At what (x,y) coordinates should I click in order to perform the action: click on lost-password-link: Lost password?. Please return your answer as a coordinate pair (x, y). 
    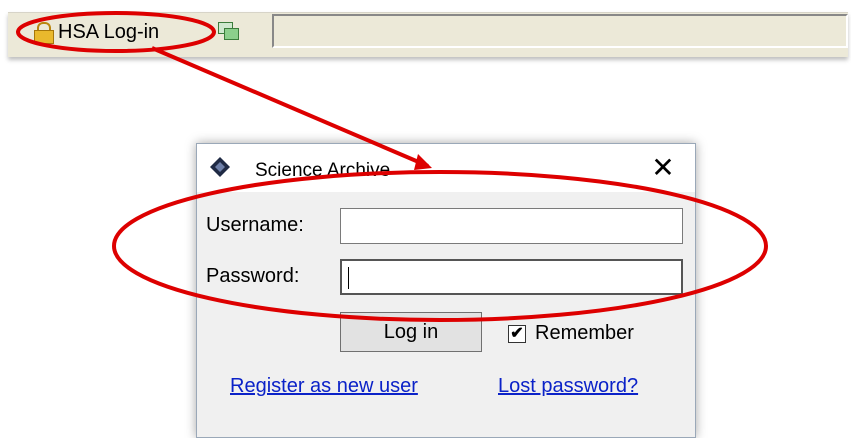
    Looking at the image, I should click on (568, 386).